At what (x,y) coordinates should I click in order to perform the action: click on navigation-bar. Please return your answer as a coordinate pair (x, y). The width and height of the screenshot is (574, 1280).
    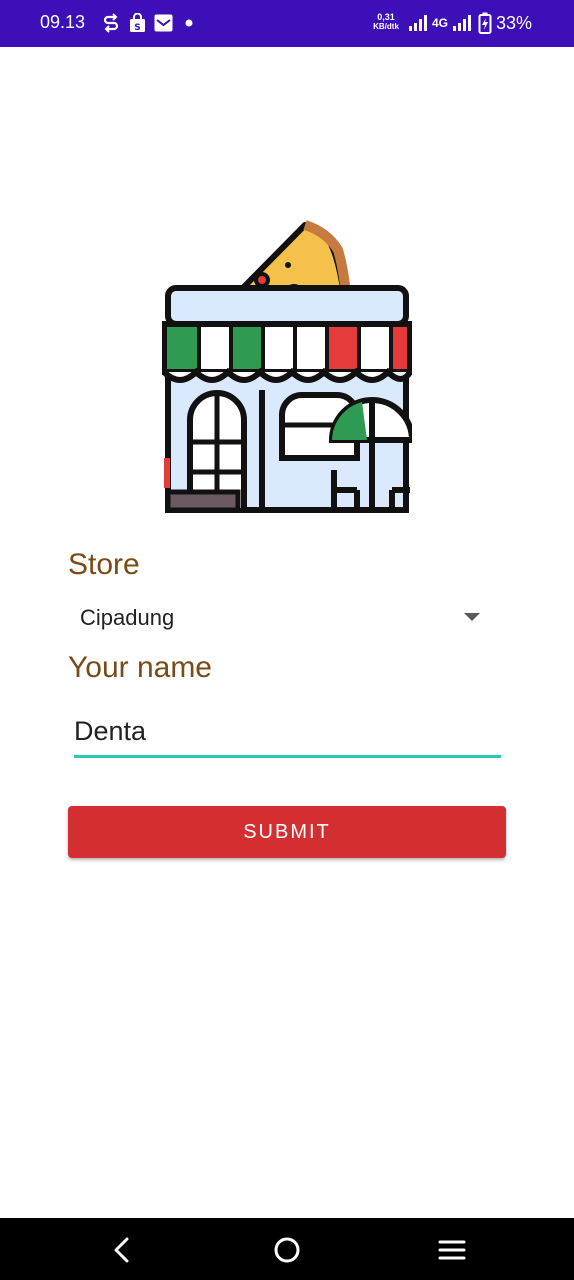
    Looking at the image, I should click on (287, 1249).